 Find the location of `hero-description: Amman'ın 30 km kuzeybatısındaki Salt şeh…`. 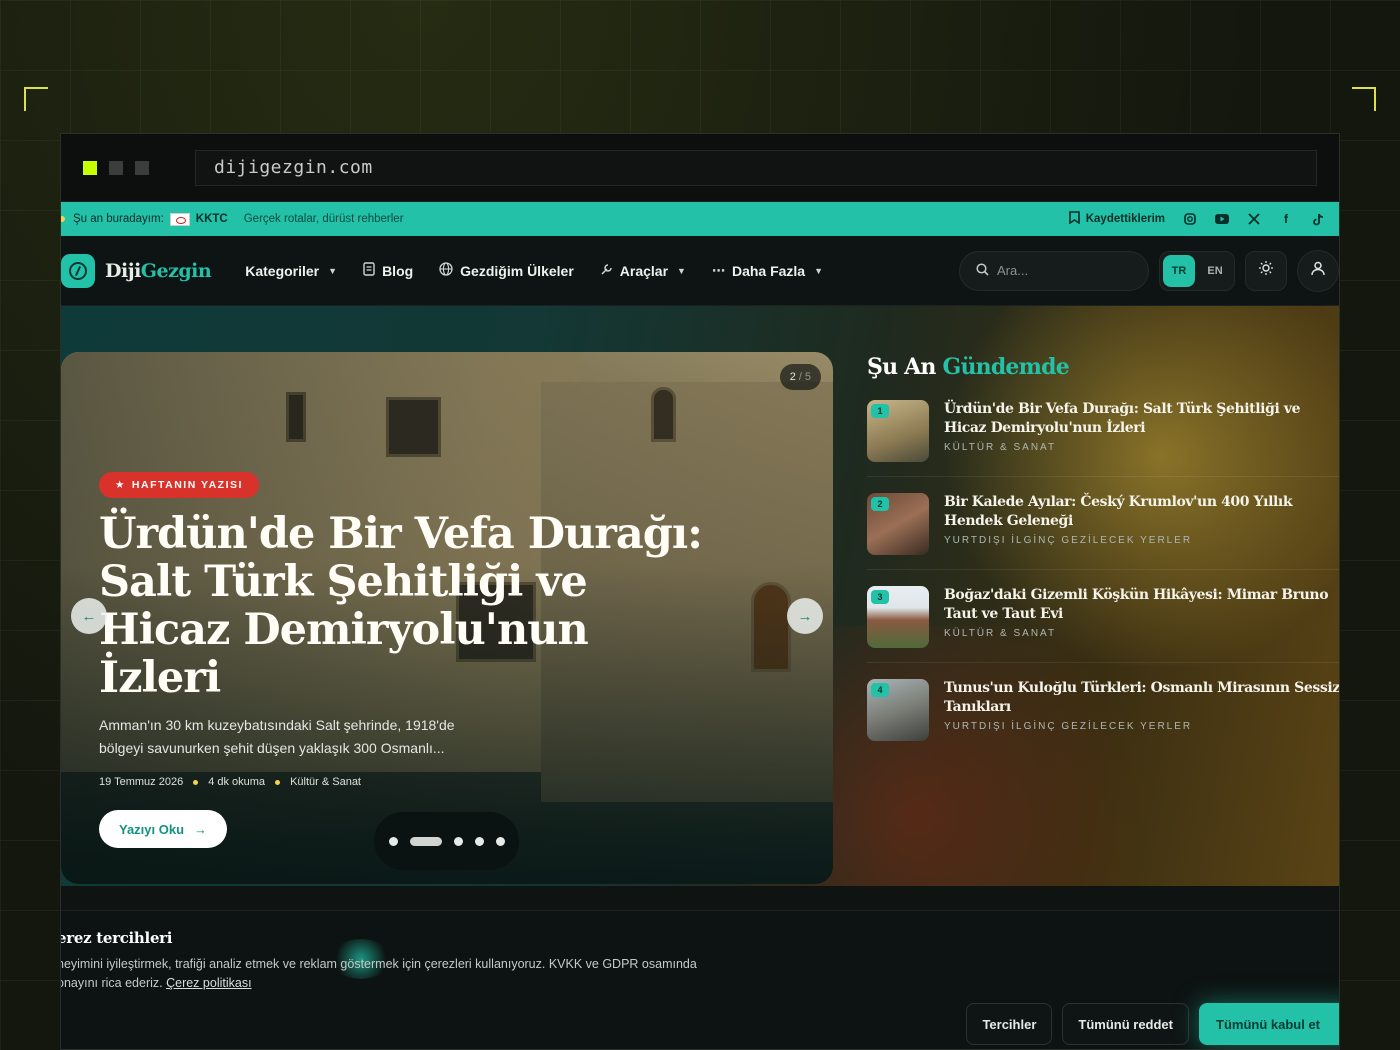

hero-description: Amman'ın 30 km kuzeybatısındaki Salt şeh… is located at coordinates (277, 736).